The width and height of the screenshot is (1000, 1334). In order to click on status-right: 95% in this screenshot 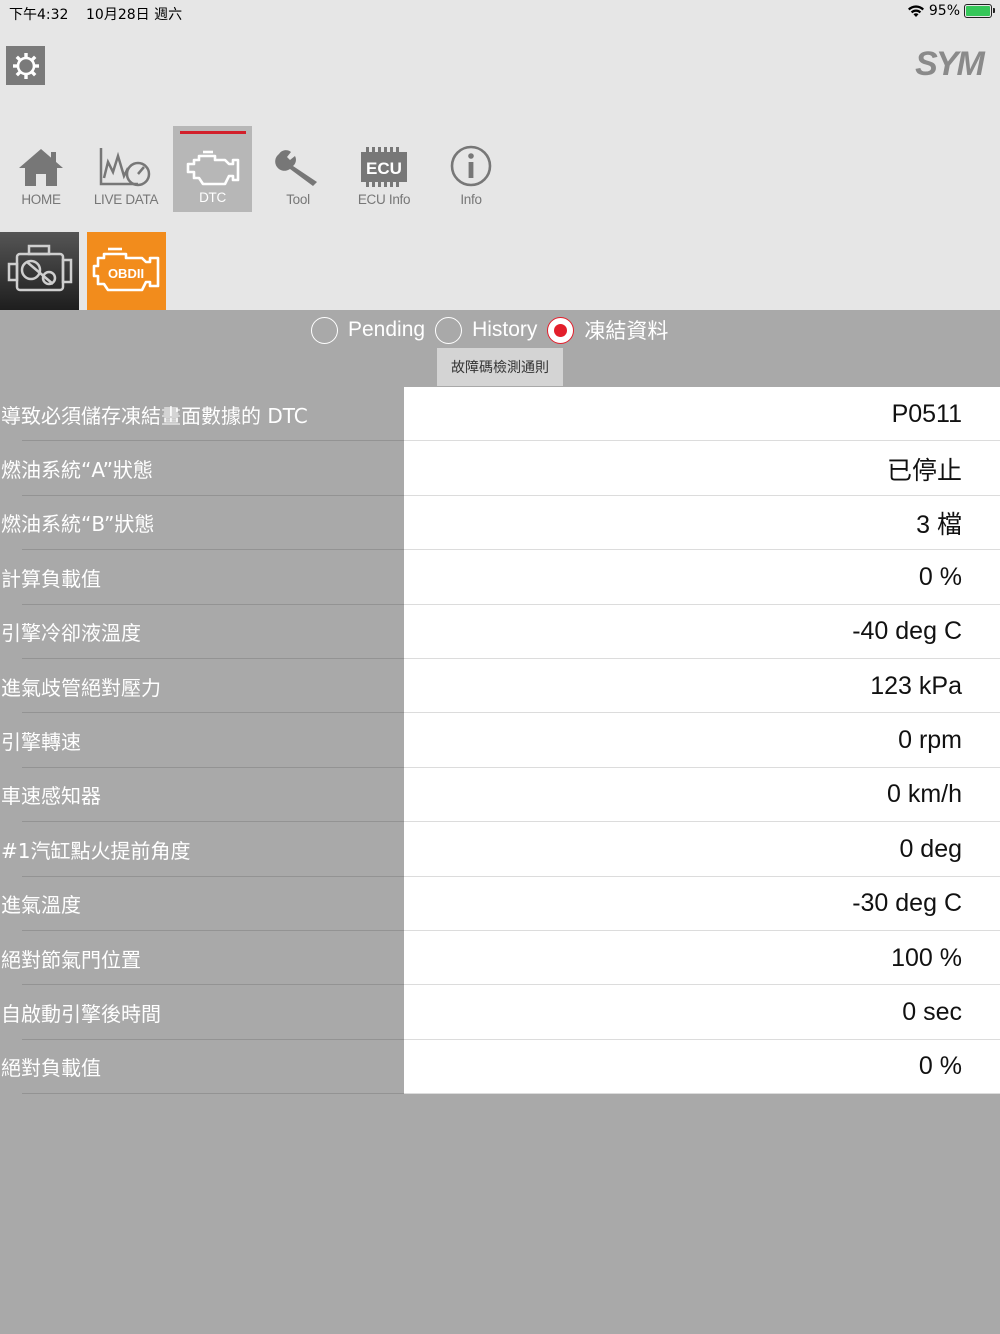, I will do `click(951, 11)`.